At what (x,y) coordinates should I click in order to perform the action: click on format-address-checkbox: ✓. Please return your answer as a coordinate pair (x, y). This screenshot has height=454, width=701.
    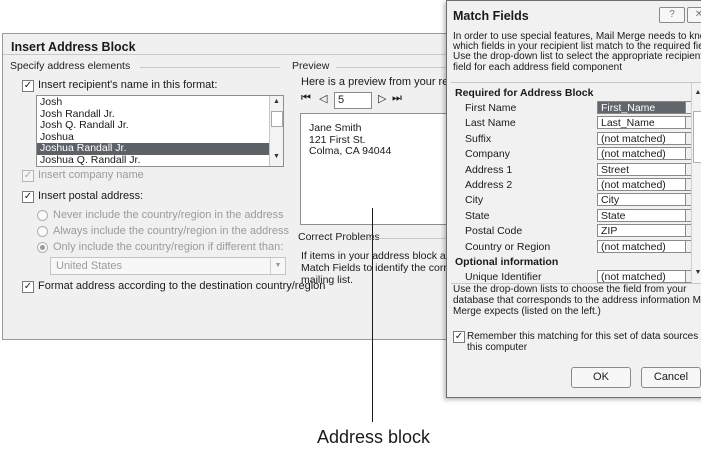
    Looking at the image, I should click on (28, 287).